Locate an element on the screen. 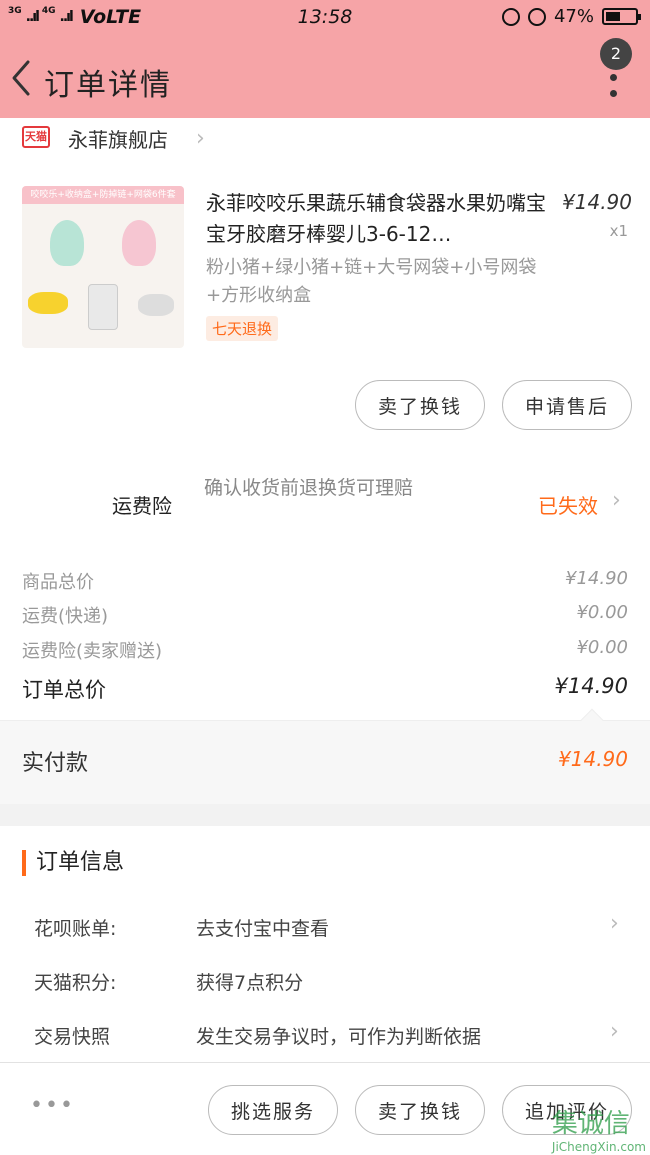  green-feeder-image is located at coordinates (67, 243).